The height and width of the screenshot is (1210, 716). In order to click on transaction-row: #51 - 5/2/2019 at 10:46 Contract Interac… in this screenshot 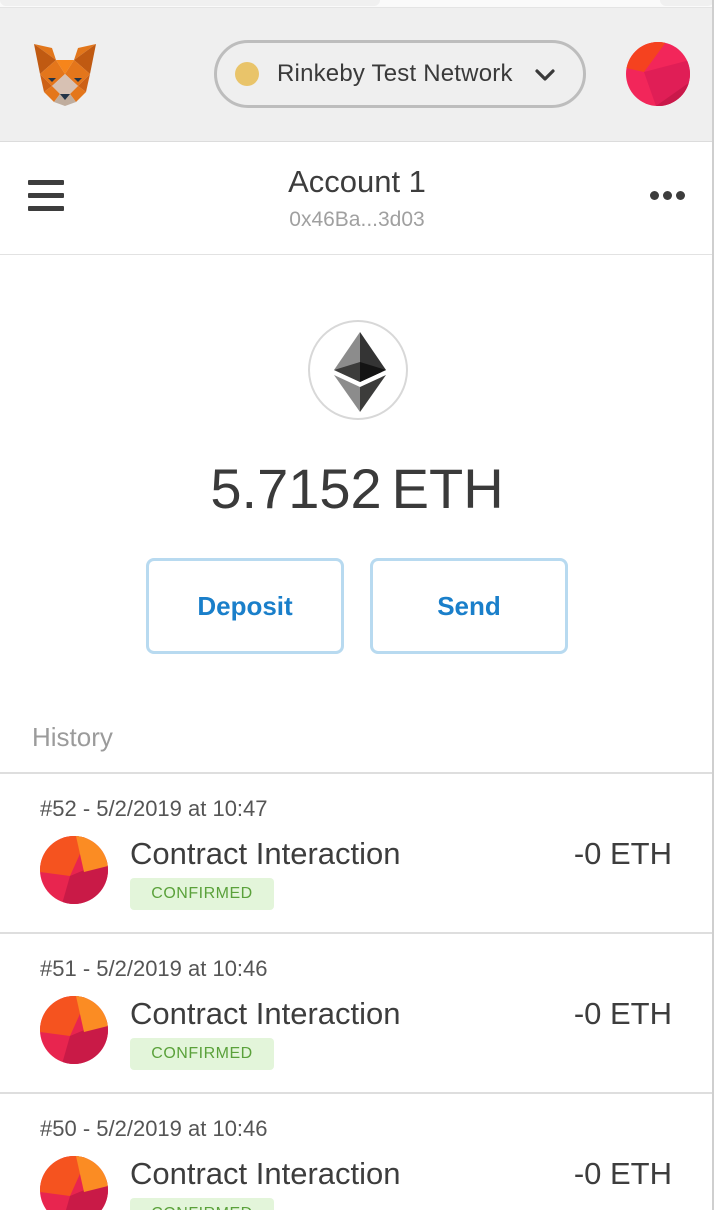, I will do `click(356, 1014)`.